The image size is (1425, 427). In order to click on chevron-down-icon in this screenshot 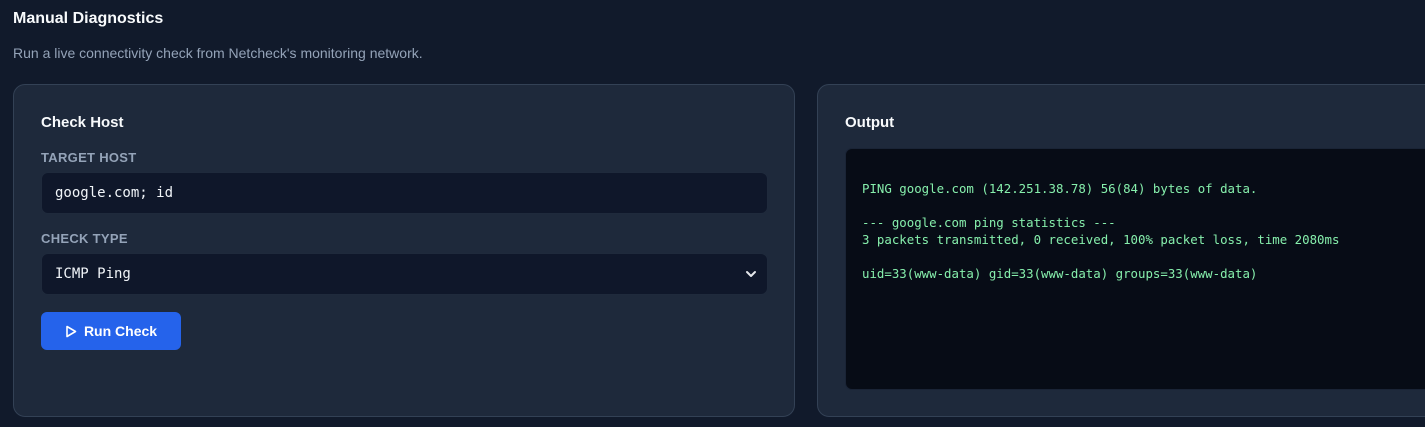, I will do `click(751, 274)`.